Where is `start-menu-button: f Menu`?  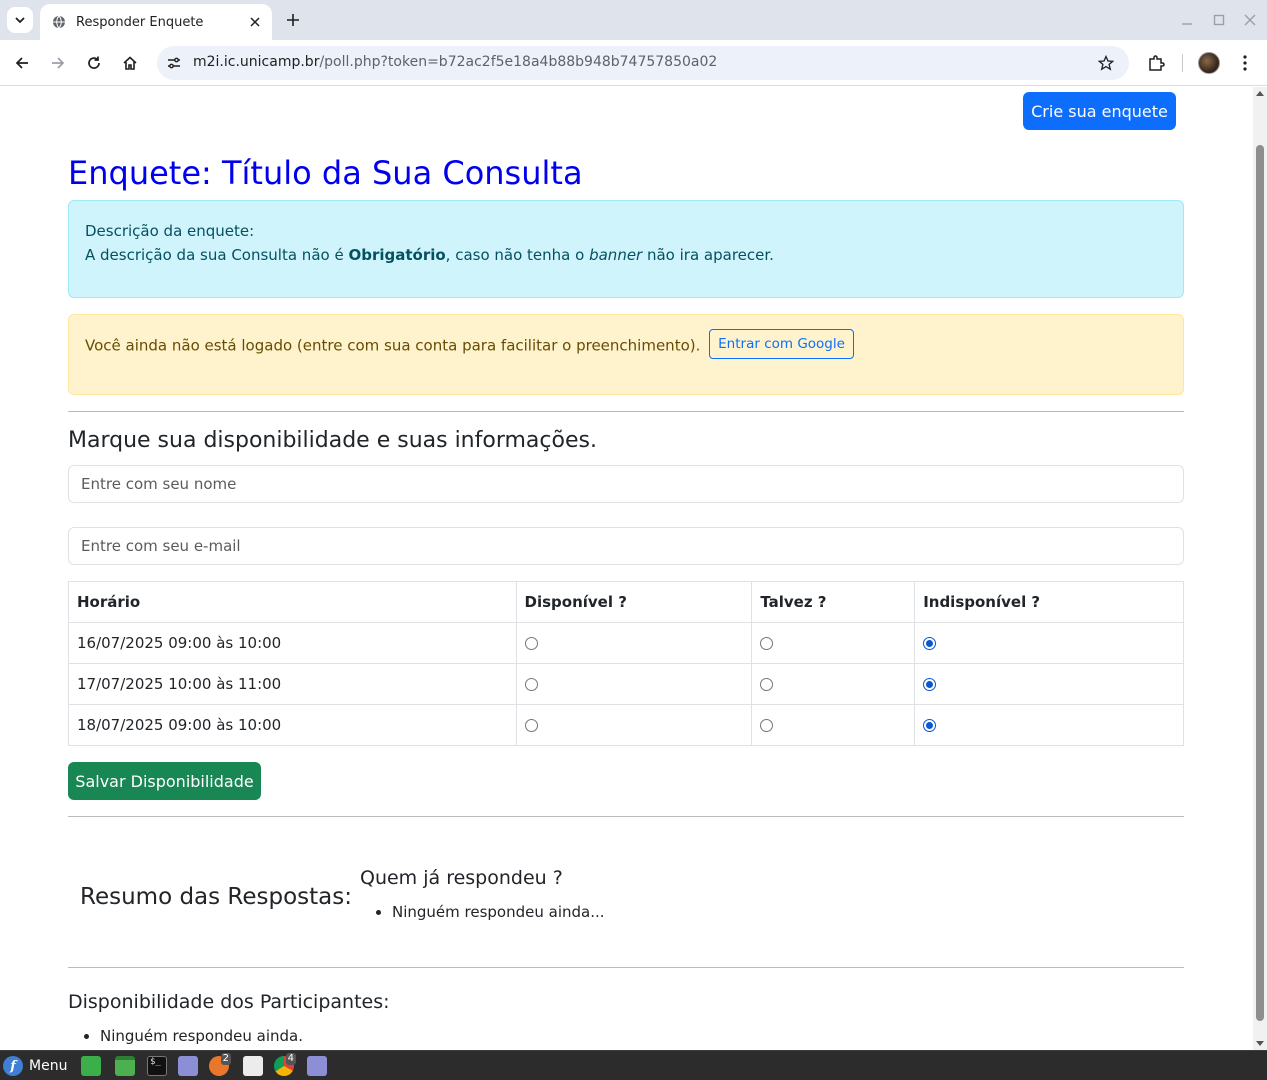
start-menu-button: f Menu is located at coordinates (35, 1066).